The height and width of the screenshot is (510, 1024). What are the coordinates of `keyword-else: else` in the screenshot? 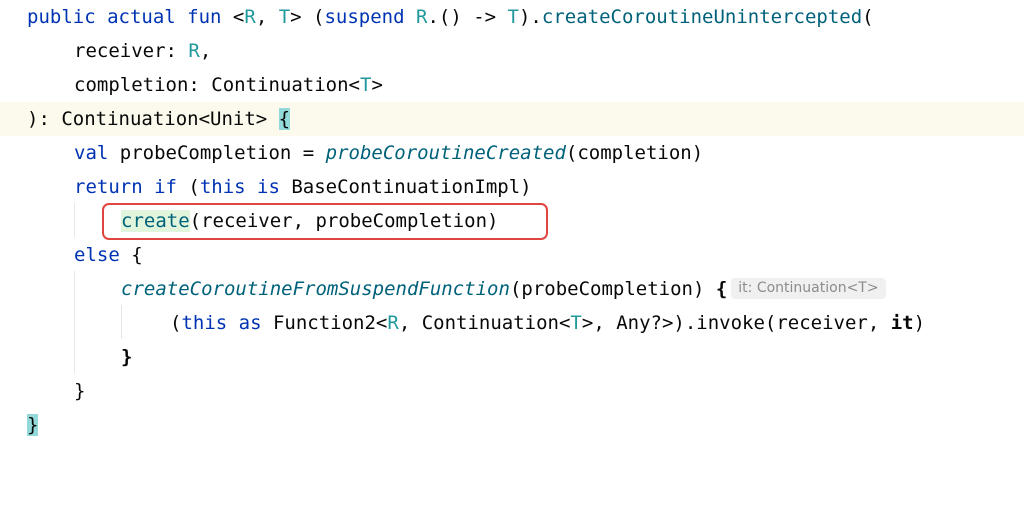 It's located at (103, 255).